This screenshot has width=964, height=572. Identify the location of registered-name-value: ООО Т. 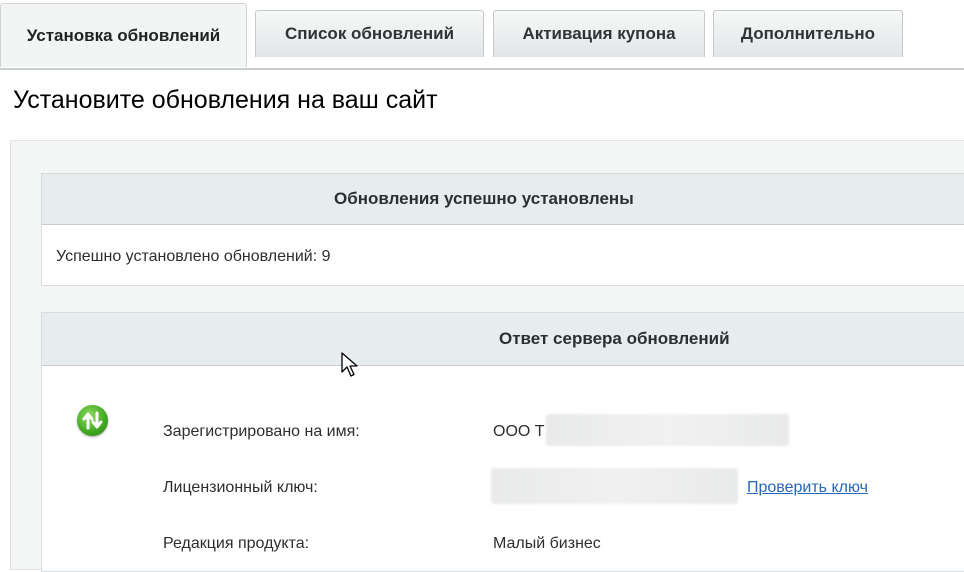
(519, 431).